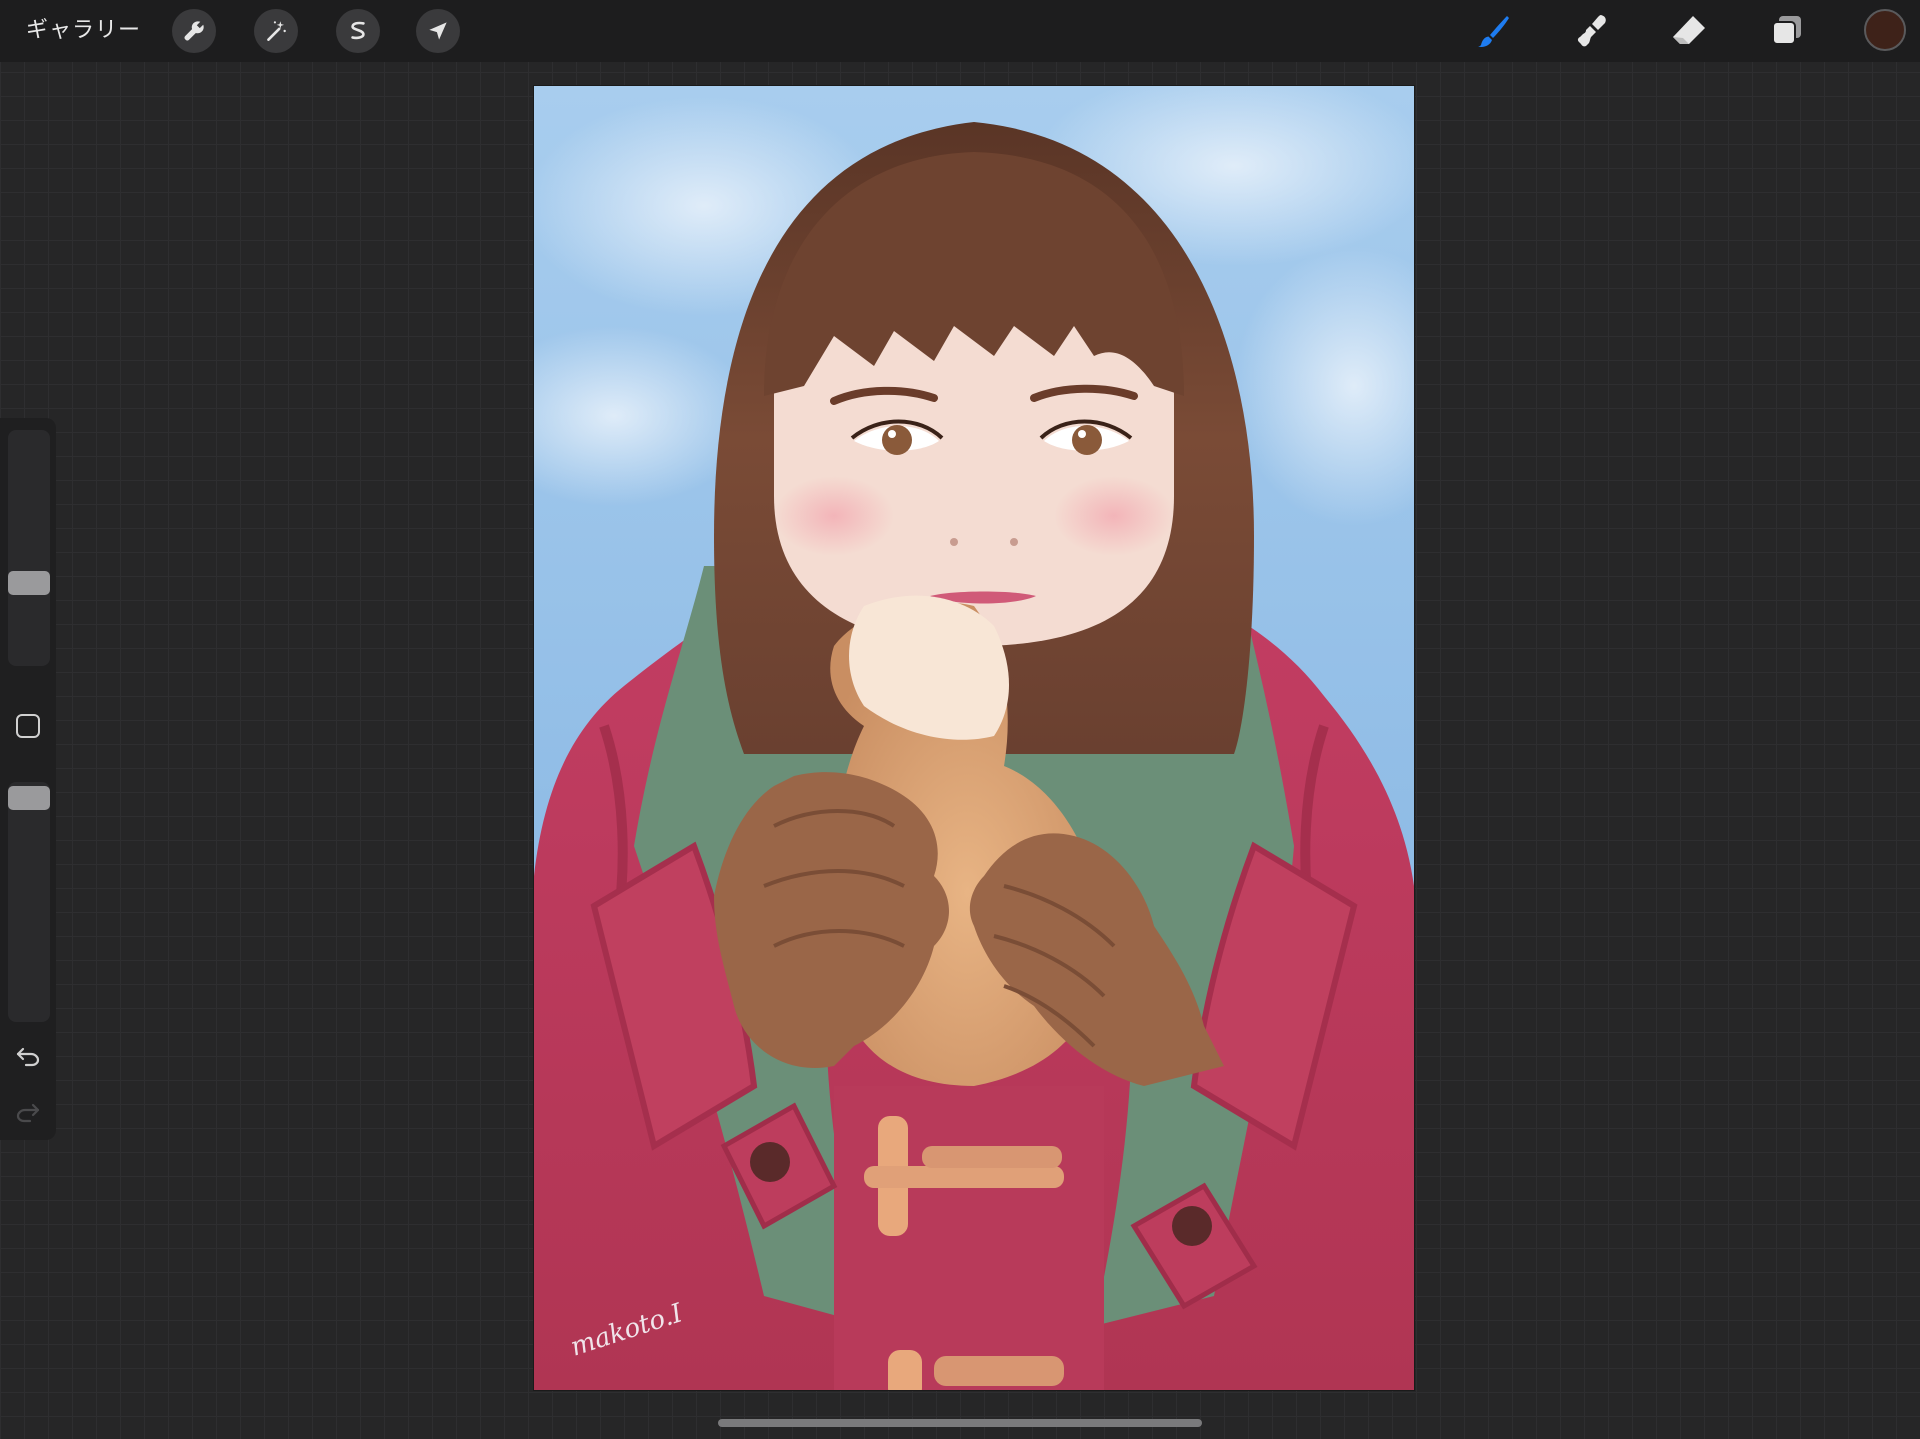  What do you see at coordinates (969, 1238) in the screenshot?
I see `coat-placket` at bounding box center [969, 1238].